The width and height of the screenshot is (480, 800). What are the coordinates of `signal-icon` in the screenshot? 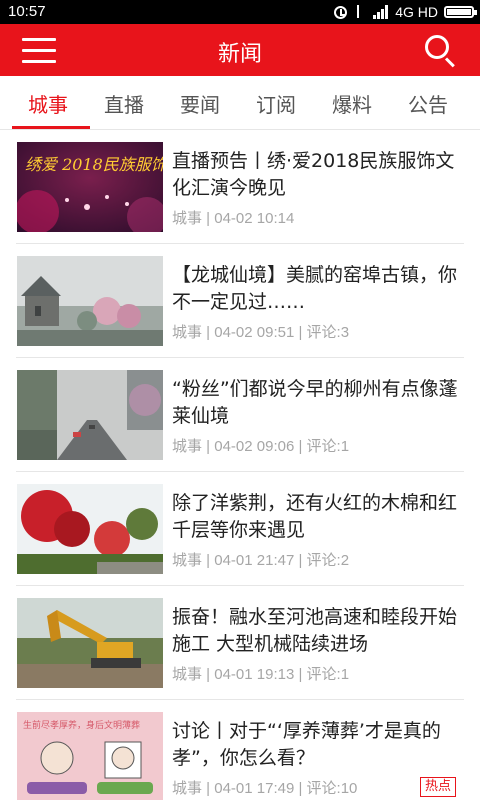 It's located at (381, 12).